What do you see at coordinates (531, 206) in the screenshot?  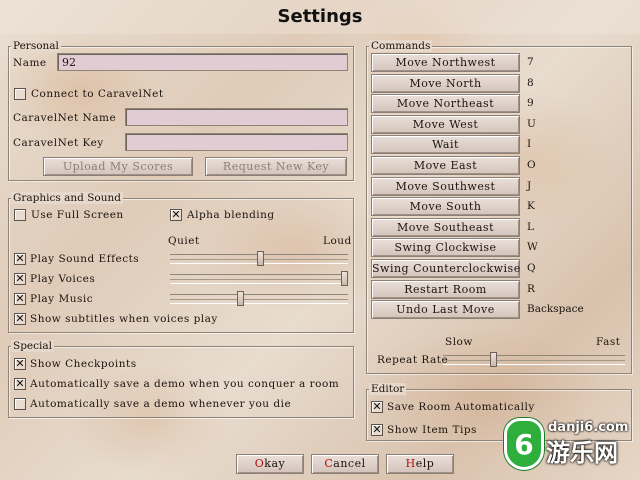 I see `command-key: K` at bounding box center [531, 206].